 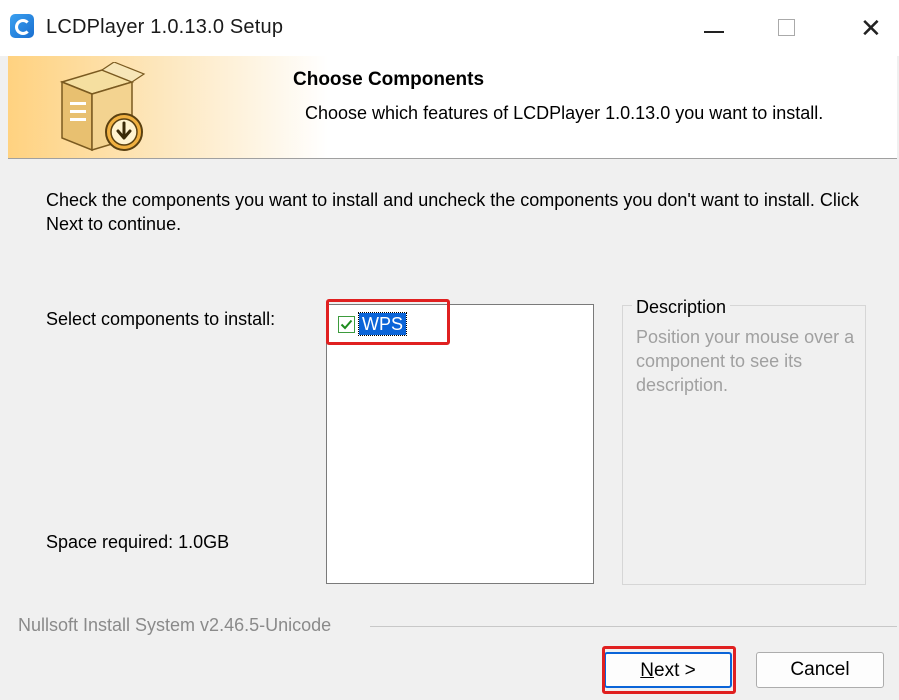 What do you see at coordinates (452, 158) in the screenshot?
I see `header-divider` at bounding box center [452, 158].